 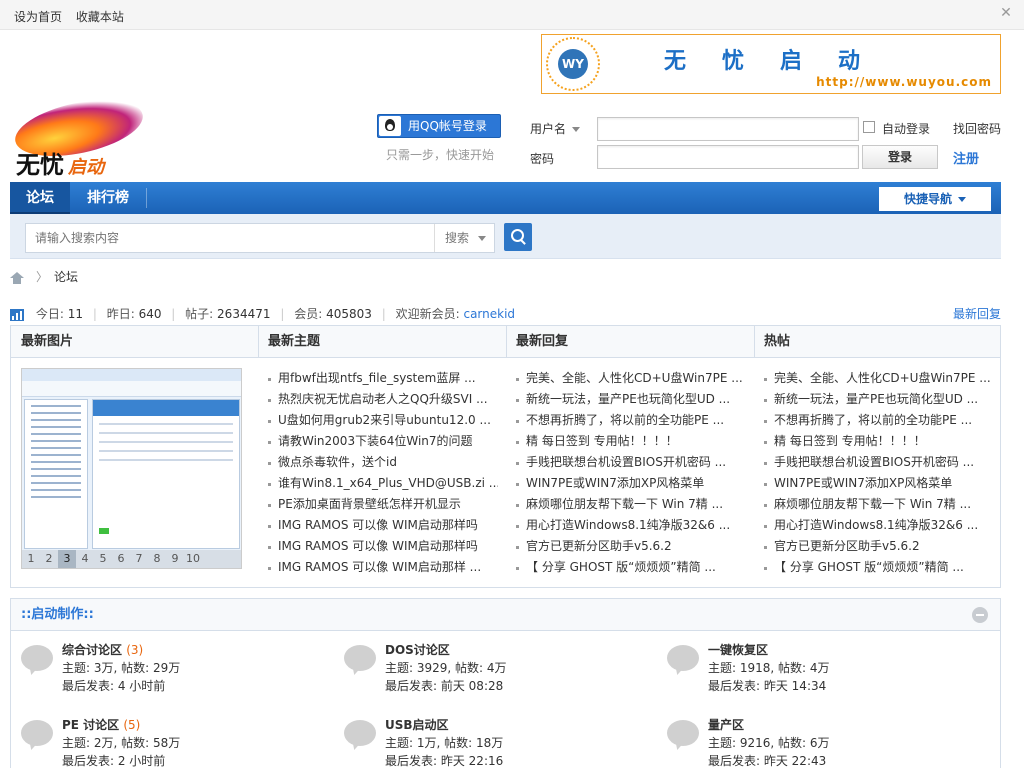 What do you see at coordinates (383, 504) in the screenshot?
I see `topic-link: PE添加桌面背景壁纸怎样开机显示` at bounding box center [383, 504].